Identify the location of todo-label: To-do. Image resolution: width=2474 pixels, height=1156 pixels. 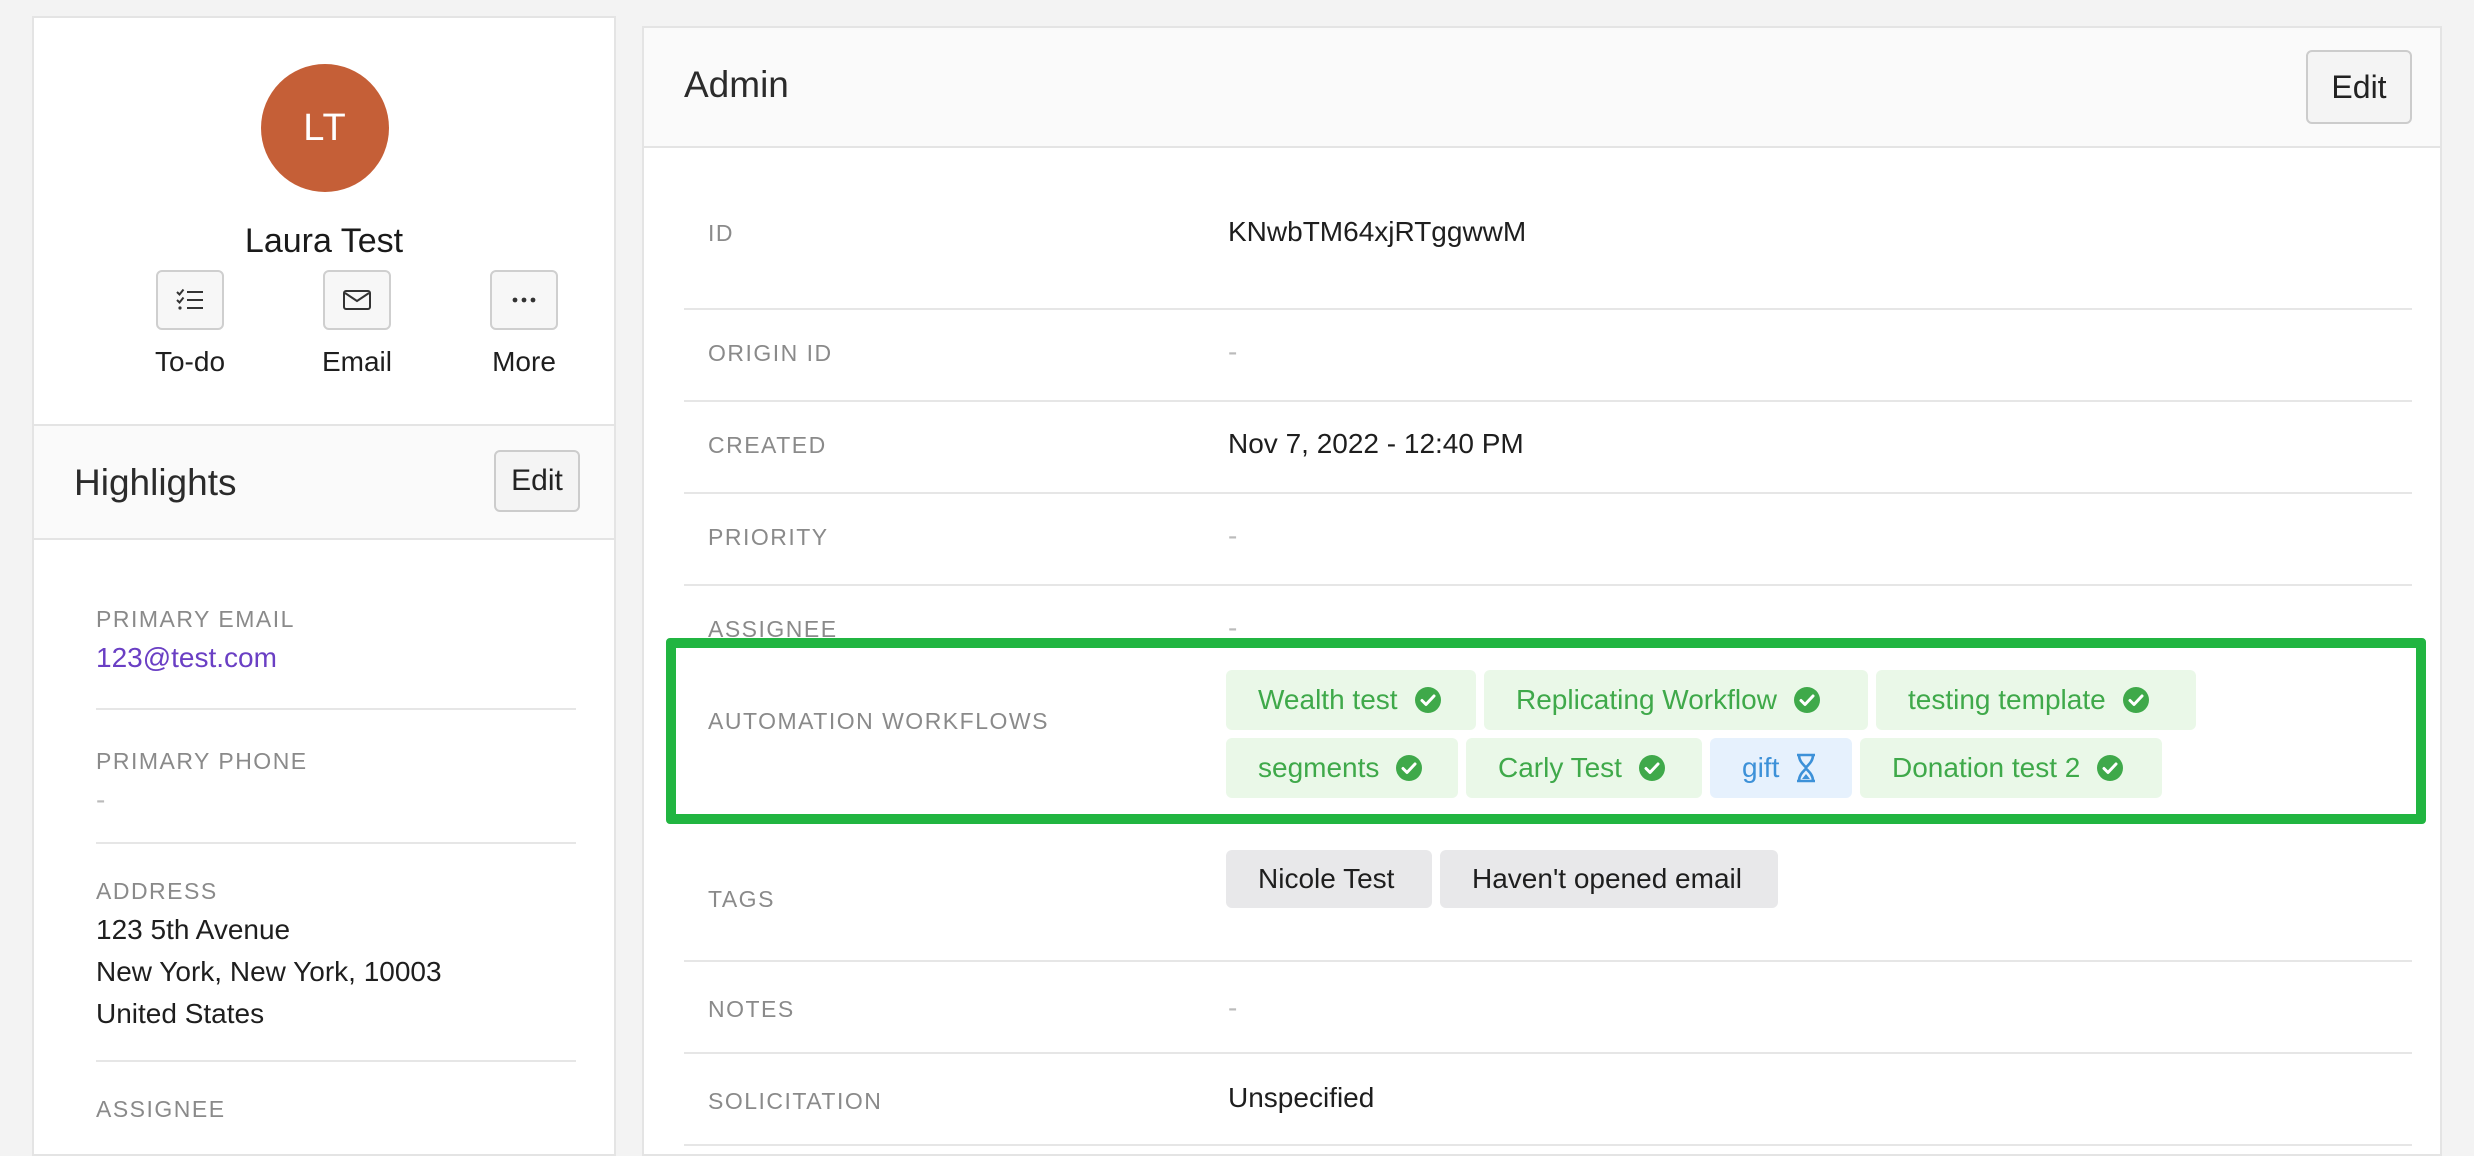
(190, 361).